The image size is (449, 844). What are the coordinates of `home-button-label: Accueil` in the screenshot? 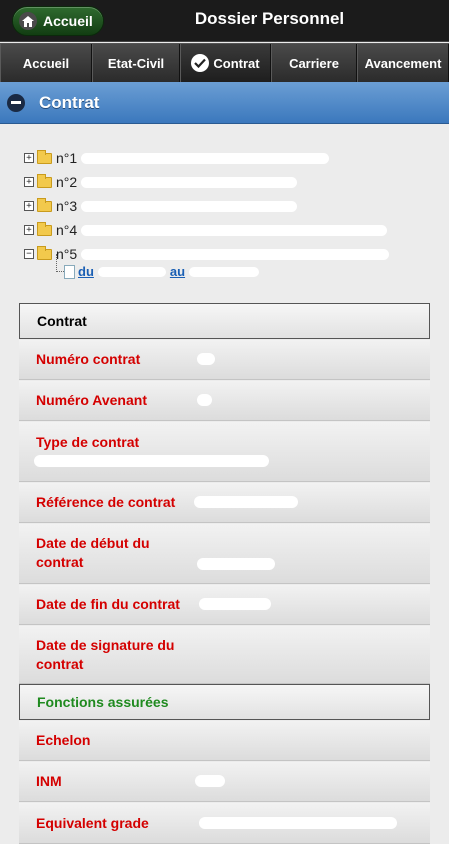 It's located at (68, 21).